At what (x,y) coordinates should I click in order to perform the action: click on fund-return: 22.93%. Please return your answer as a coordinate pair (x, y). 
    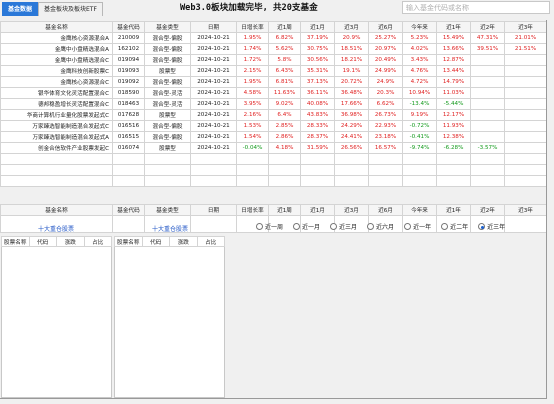
    Looking at the image, I should click on (385, 126).